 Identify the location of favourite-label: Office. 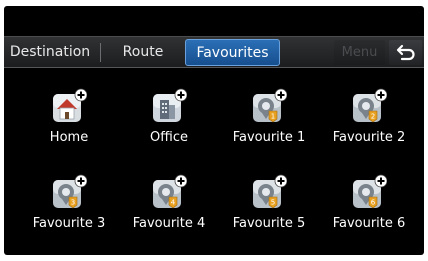
(169, 137).